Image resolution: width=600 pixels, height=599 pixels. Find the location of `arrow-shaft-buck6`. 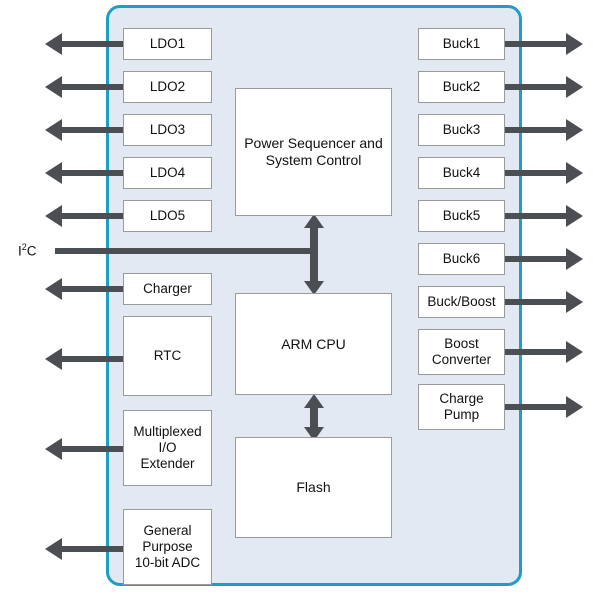

arrow-shaft-buck6 is located at coordinates (535, 259).